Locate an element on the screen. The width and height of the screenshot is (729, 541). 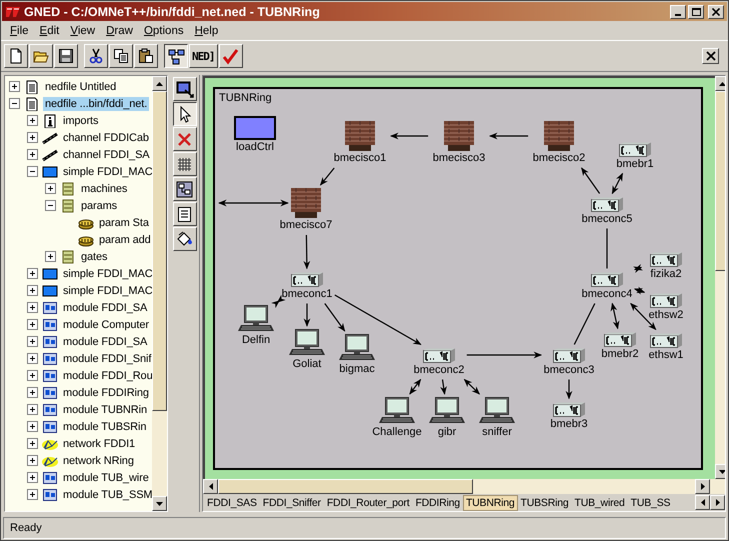
tree-item: module TUB_SSM is located at coordinates (106, 495).